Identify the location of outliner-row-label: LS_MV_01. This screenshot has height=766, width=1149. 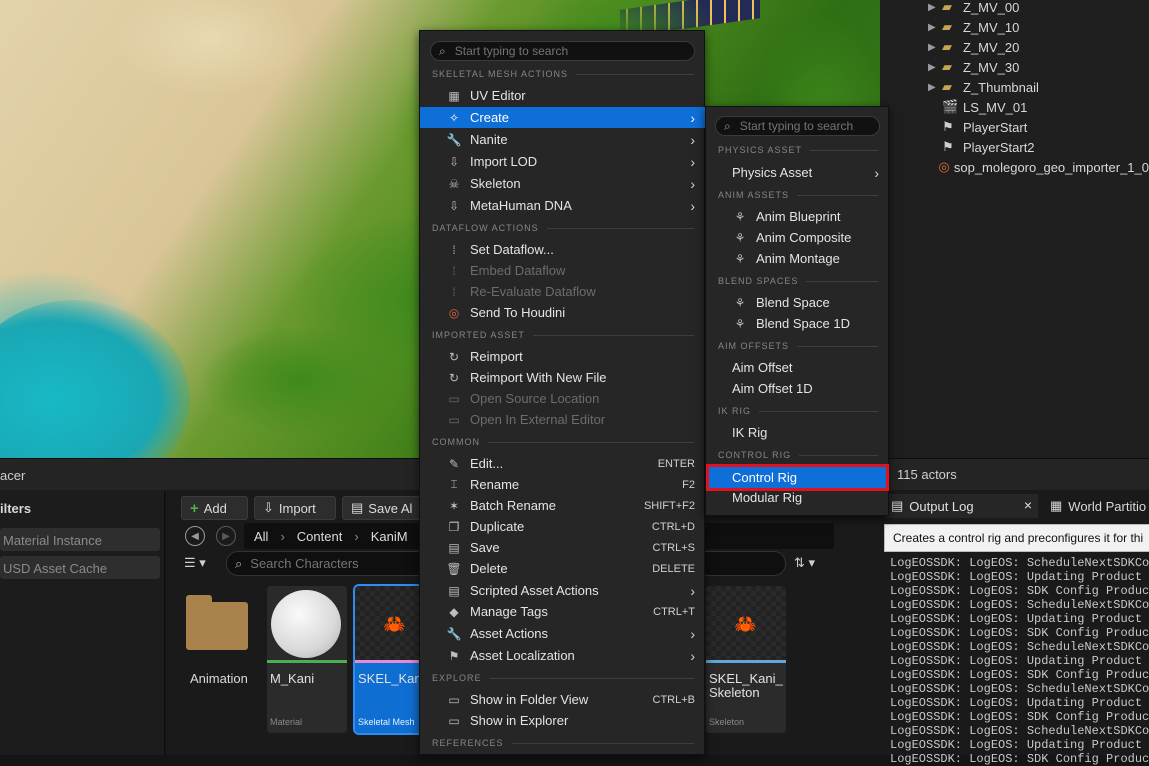
(995, 107).